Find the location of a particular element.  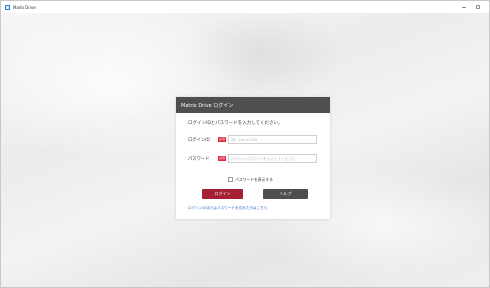

login-prompt: ログインIDとパスワードを入力してください。 is located at coordinates (235, 123).